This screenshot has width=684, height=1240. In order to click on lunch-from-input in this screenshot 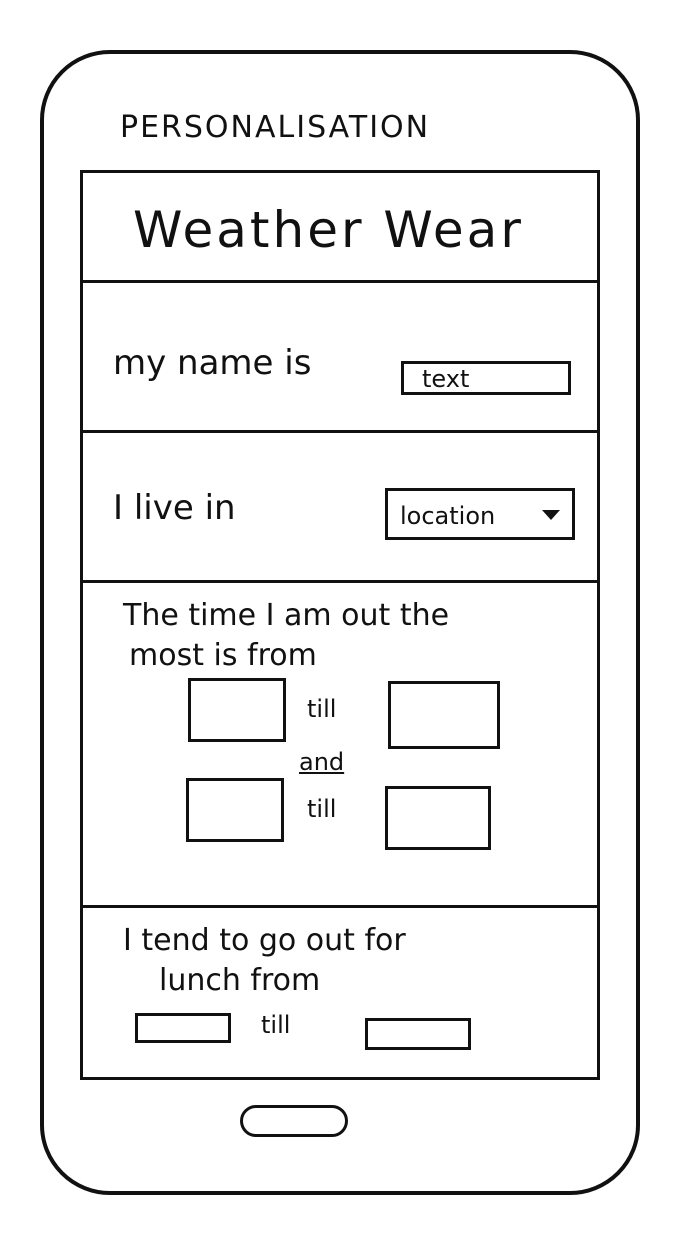, I will do `click(183, 1028)`.